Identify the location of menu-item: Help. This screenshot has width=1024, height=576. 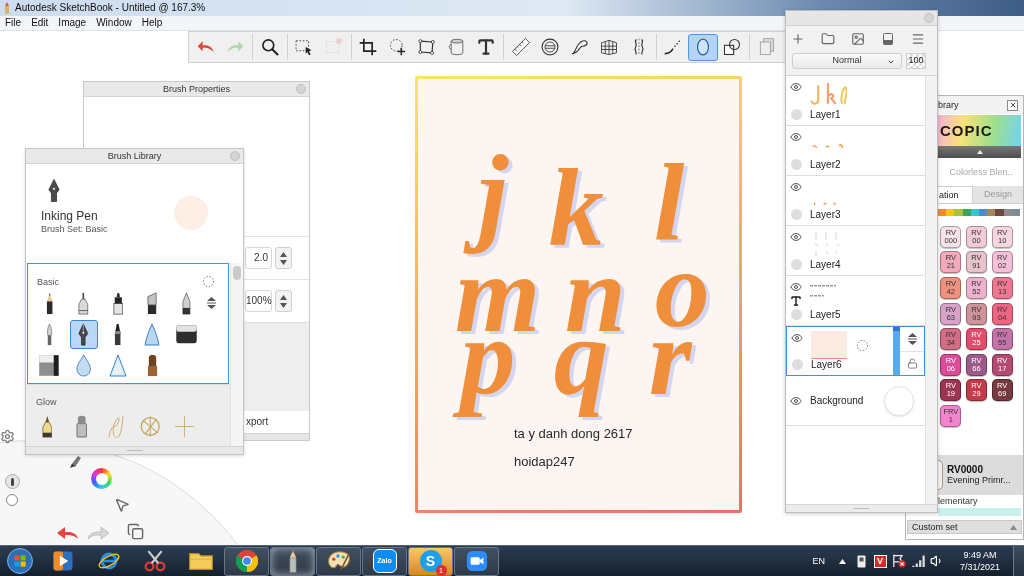
(152, 23).